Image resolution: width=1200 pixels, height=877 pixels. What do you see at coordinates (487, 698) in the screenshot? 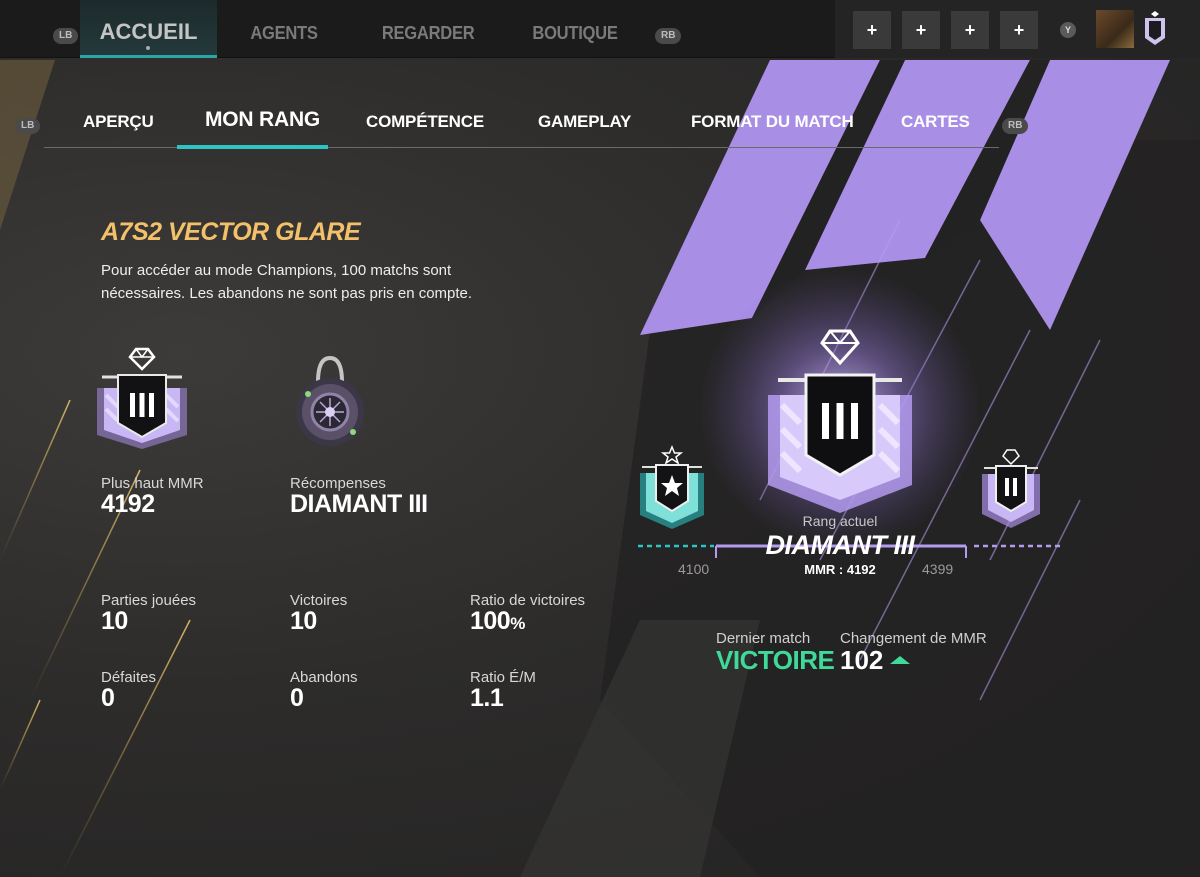
I see `stat-value: 1.1` at bounding box center [487, 698].